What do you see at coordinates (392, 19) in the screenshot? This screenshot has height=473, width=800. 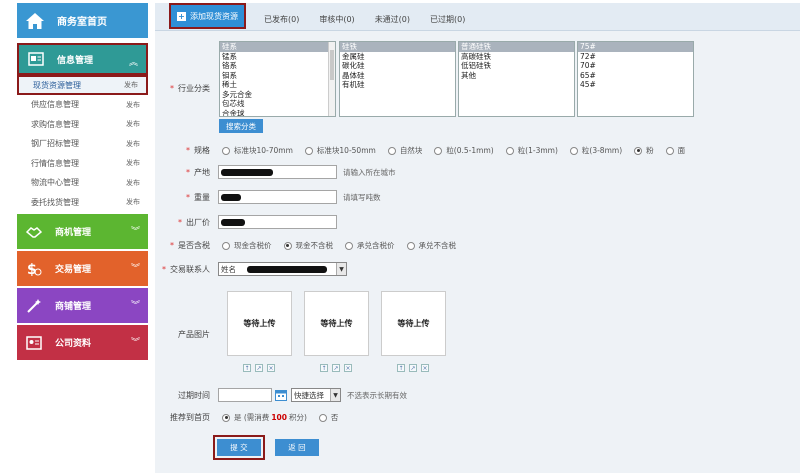 I see `tab-rejected: 未通过(0)` at bounding box center [392, 19].